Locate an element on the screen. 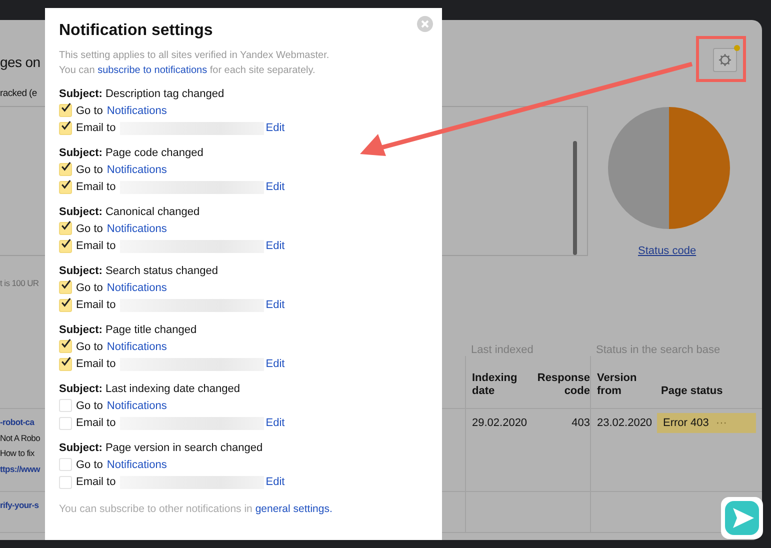  table-cell: 403 is located at coordinates (581, 423).